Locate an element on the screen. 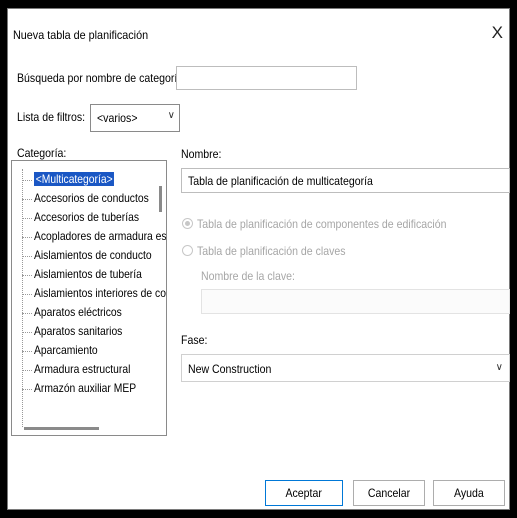 The image size is (517, 518). category-search-input is located at coordinates (266, 78).